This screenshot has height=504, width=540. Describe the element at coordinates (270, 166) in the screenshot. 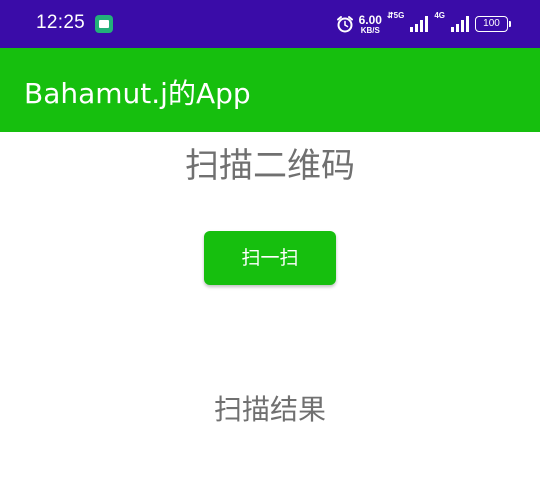

I see `page-heading: 扫描二维码` at that location.